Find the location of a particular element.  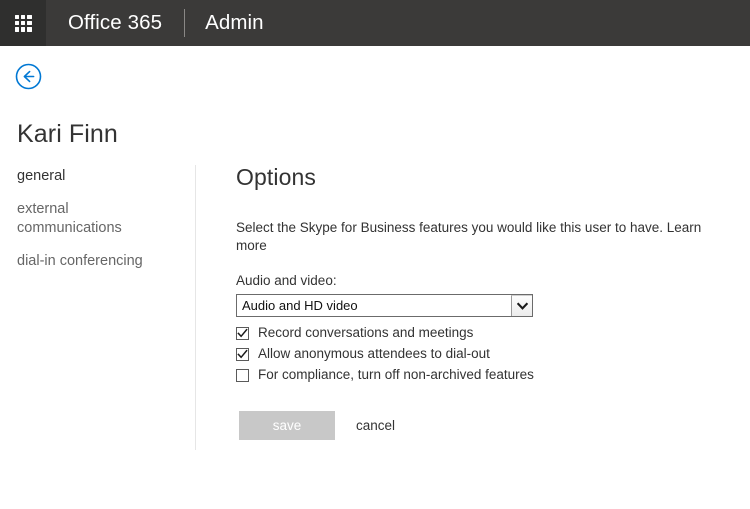

cancel-button: cancel is located at coordinates (375, 425).